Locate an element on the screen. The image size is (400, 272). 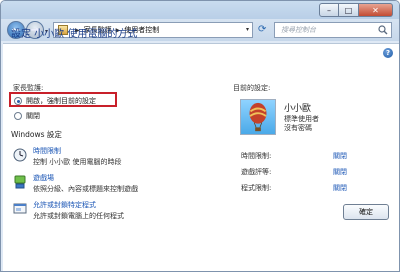
windows-settings-heading: Windows 設定 is located at coordinates (36, 134).